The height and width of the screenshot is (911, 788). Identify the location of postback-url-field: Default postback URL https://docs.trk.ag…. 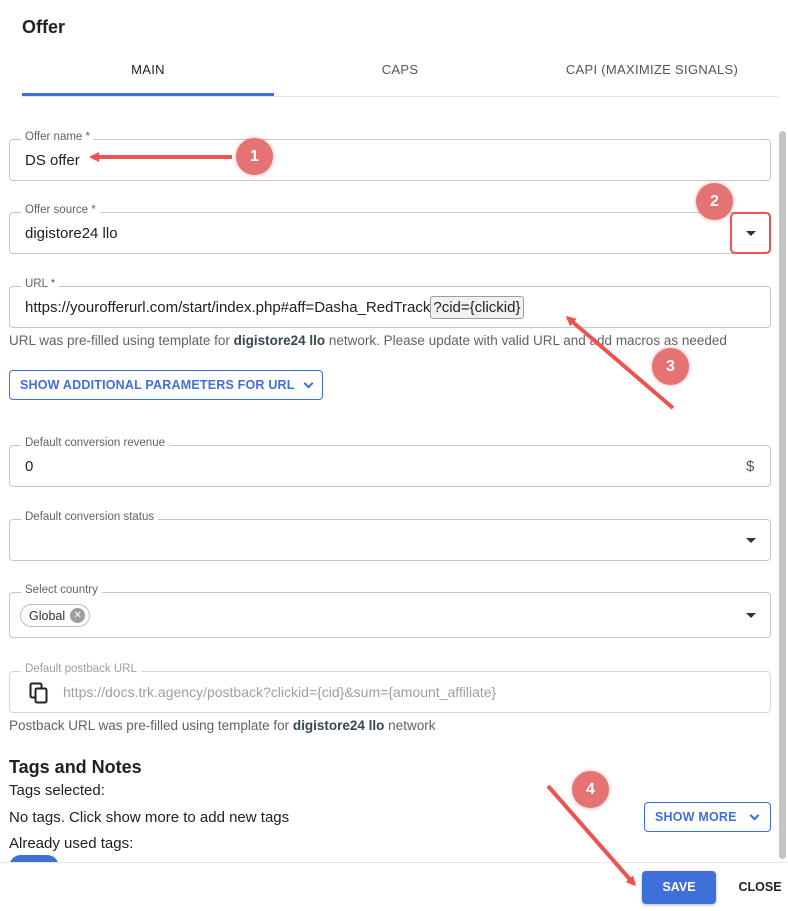
(390, 688).